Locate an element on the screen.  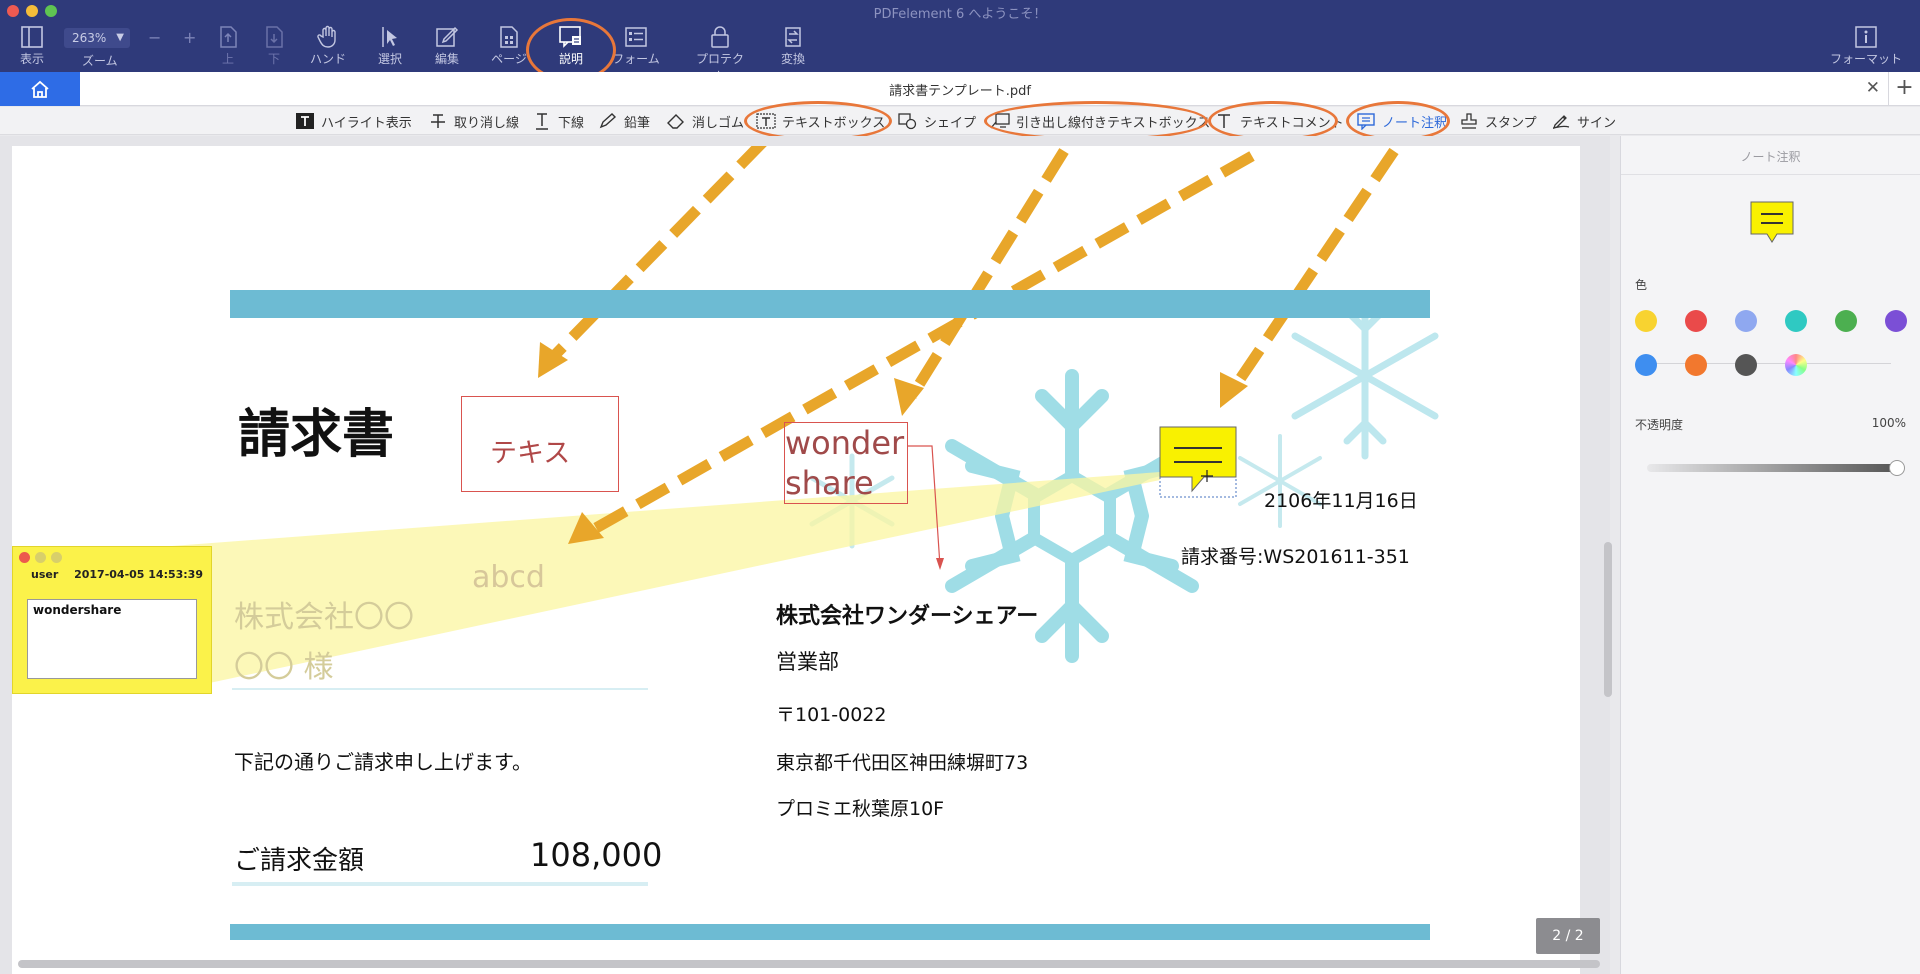
sender-building: プロミエ秋葉原10F is located at coordinates (860, 809).